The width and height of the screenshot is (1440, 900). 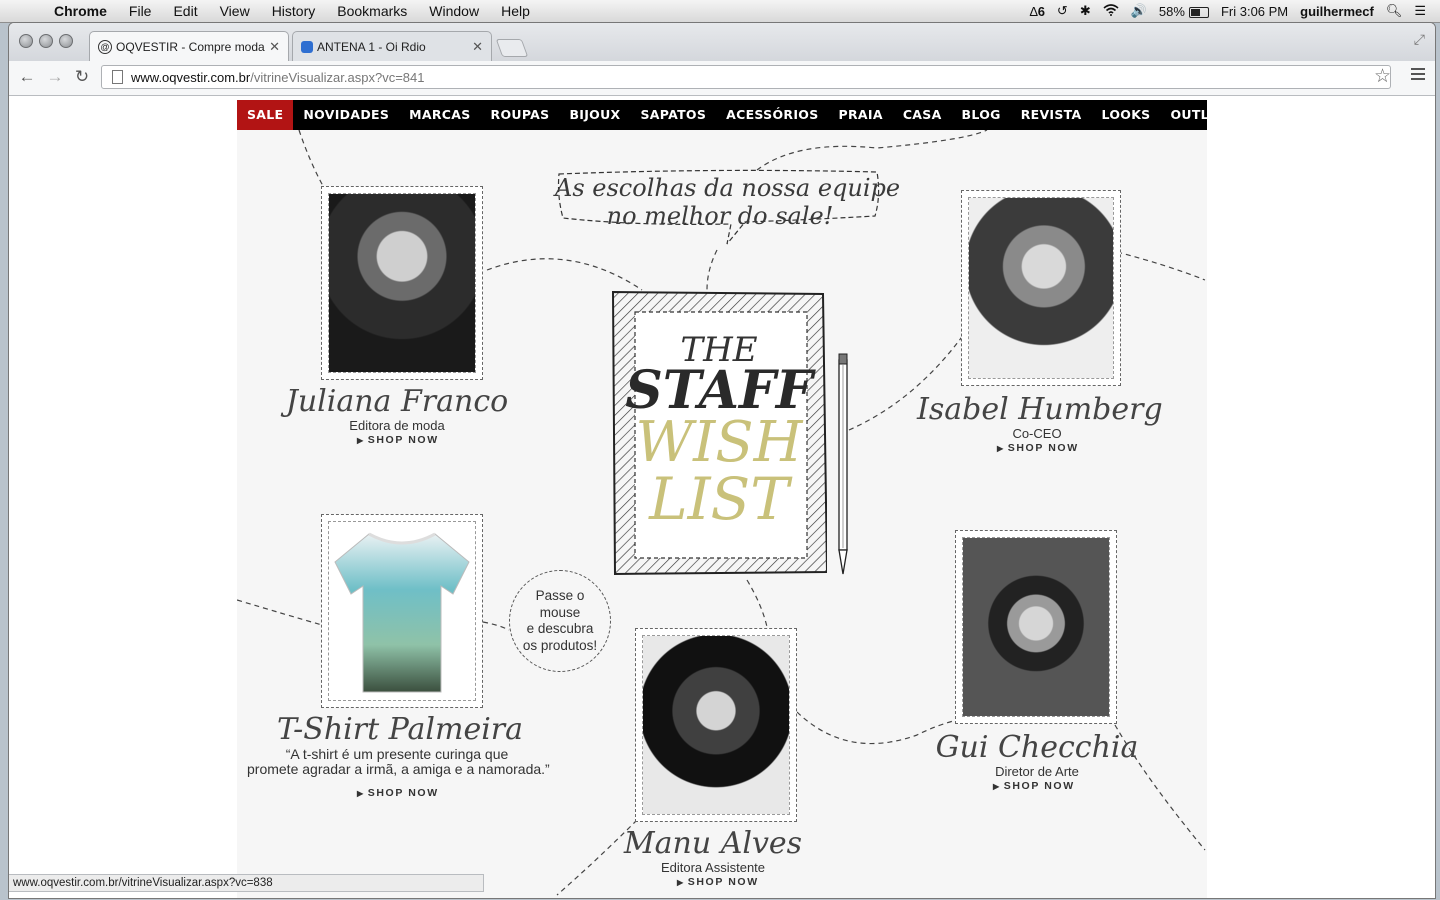 I want to click on nav-item-looks: LOOKS, so click(x=1126, y=115).